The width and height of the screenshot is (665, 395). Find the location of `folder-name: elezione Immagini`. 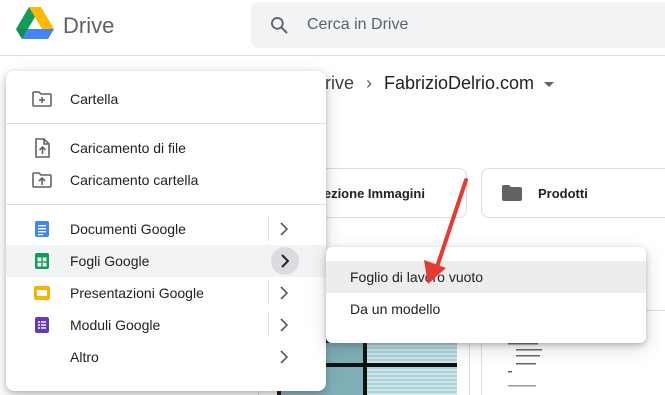

folder-name: elezione Immagini is located at coordinates (369, 193).